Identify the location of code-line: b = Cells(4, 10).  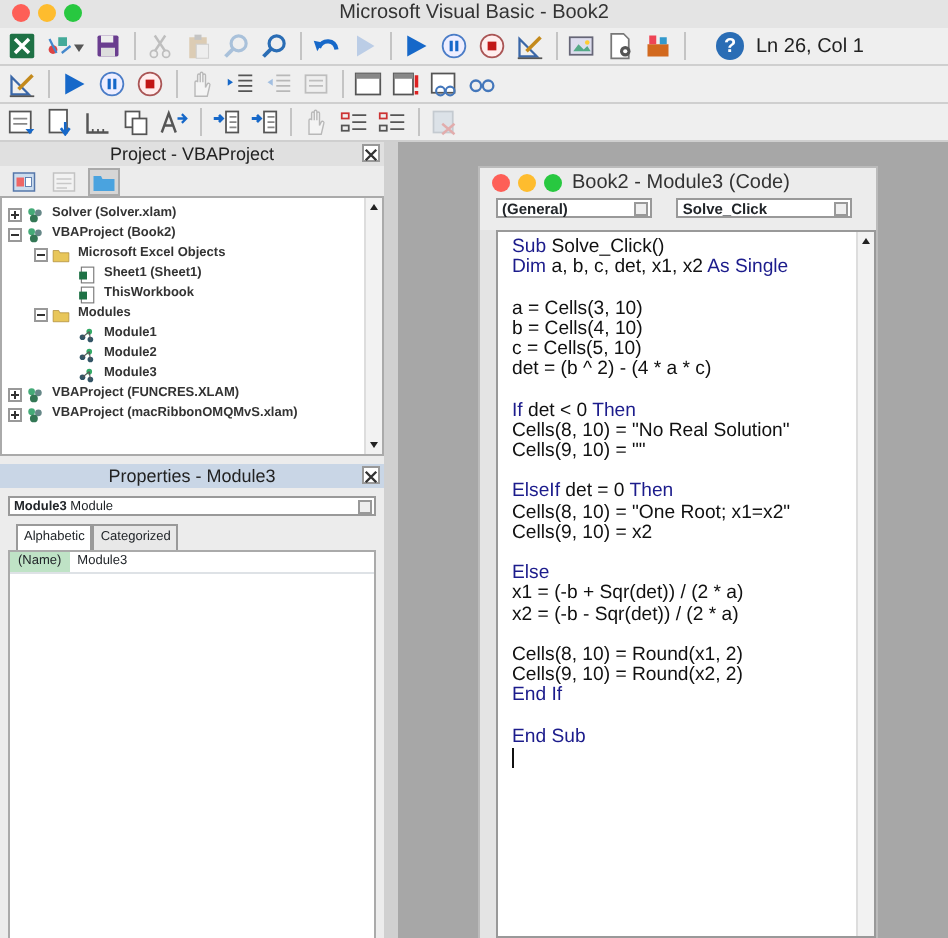
(578, 329).